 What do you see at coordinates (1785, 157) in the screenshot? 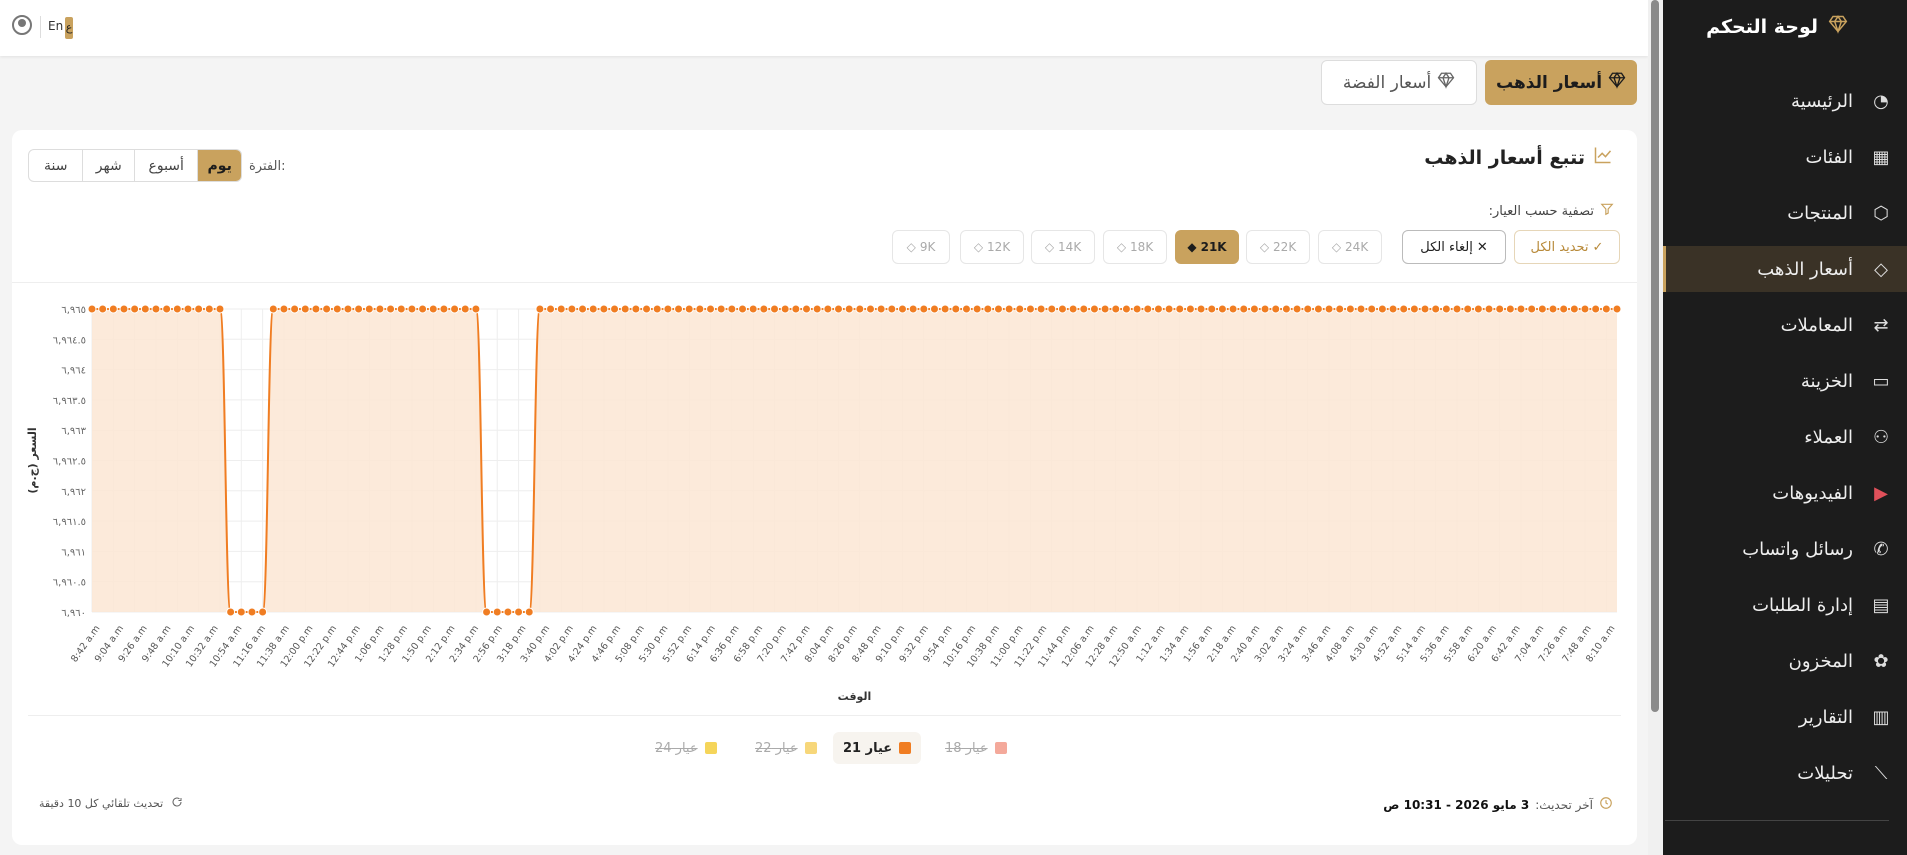
I see `sidebar-item-1: ▦ الفئات` at bounding box center [1785, 157].